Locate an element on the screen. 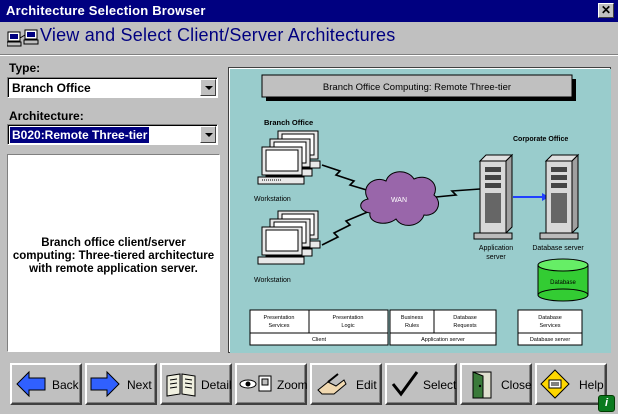 This screenshot has height=414, width=618. zoom-button: Zoom is located at coordinates (271, 384).